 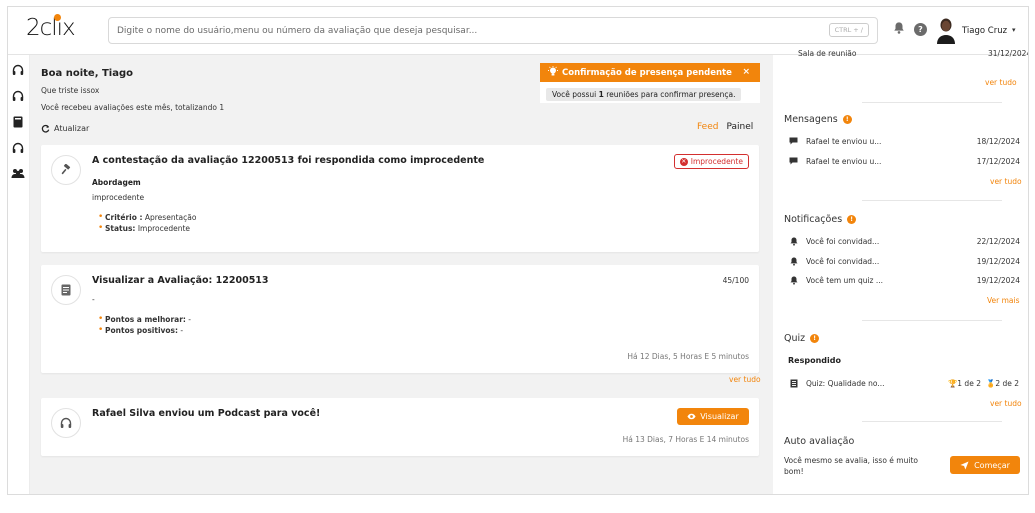 What do you see at coordinates (907, 383) in the screenshot?
I see `quiz-item: Quiz: Qualidade no... 🏆1 de 2 🏅2 de 2` at bounding box center [907, 383].